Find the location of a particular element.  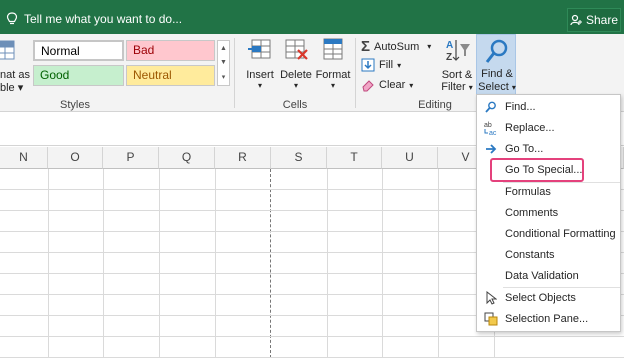

styles-gallery-scroll: ▲ ▼ ▾ is located at coordinates (223, 63).